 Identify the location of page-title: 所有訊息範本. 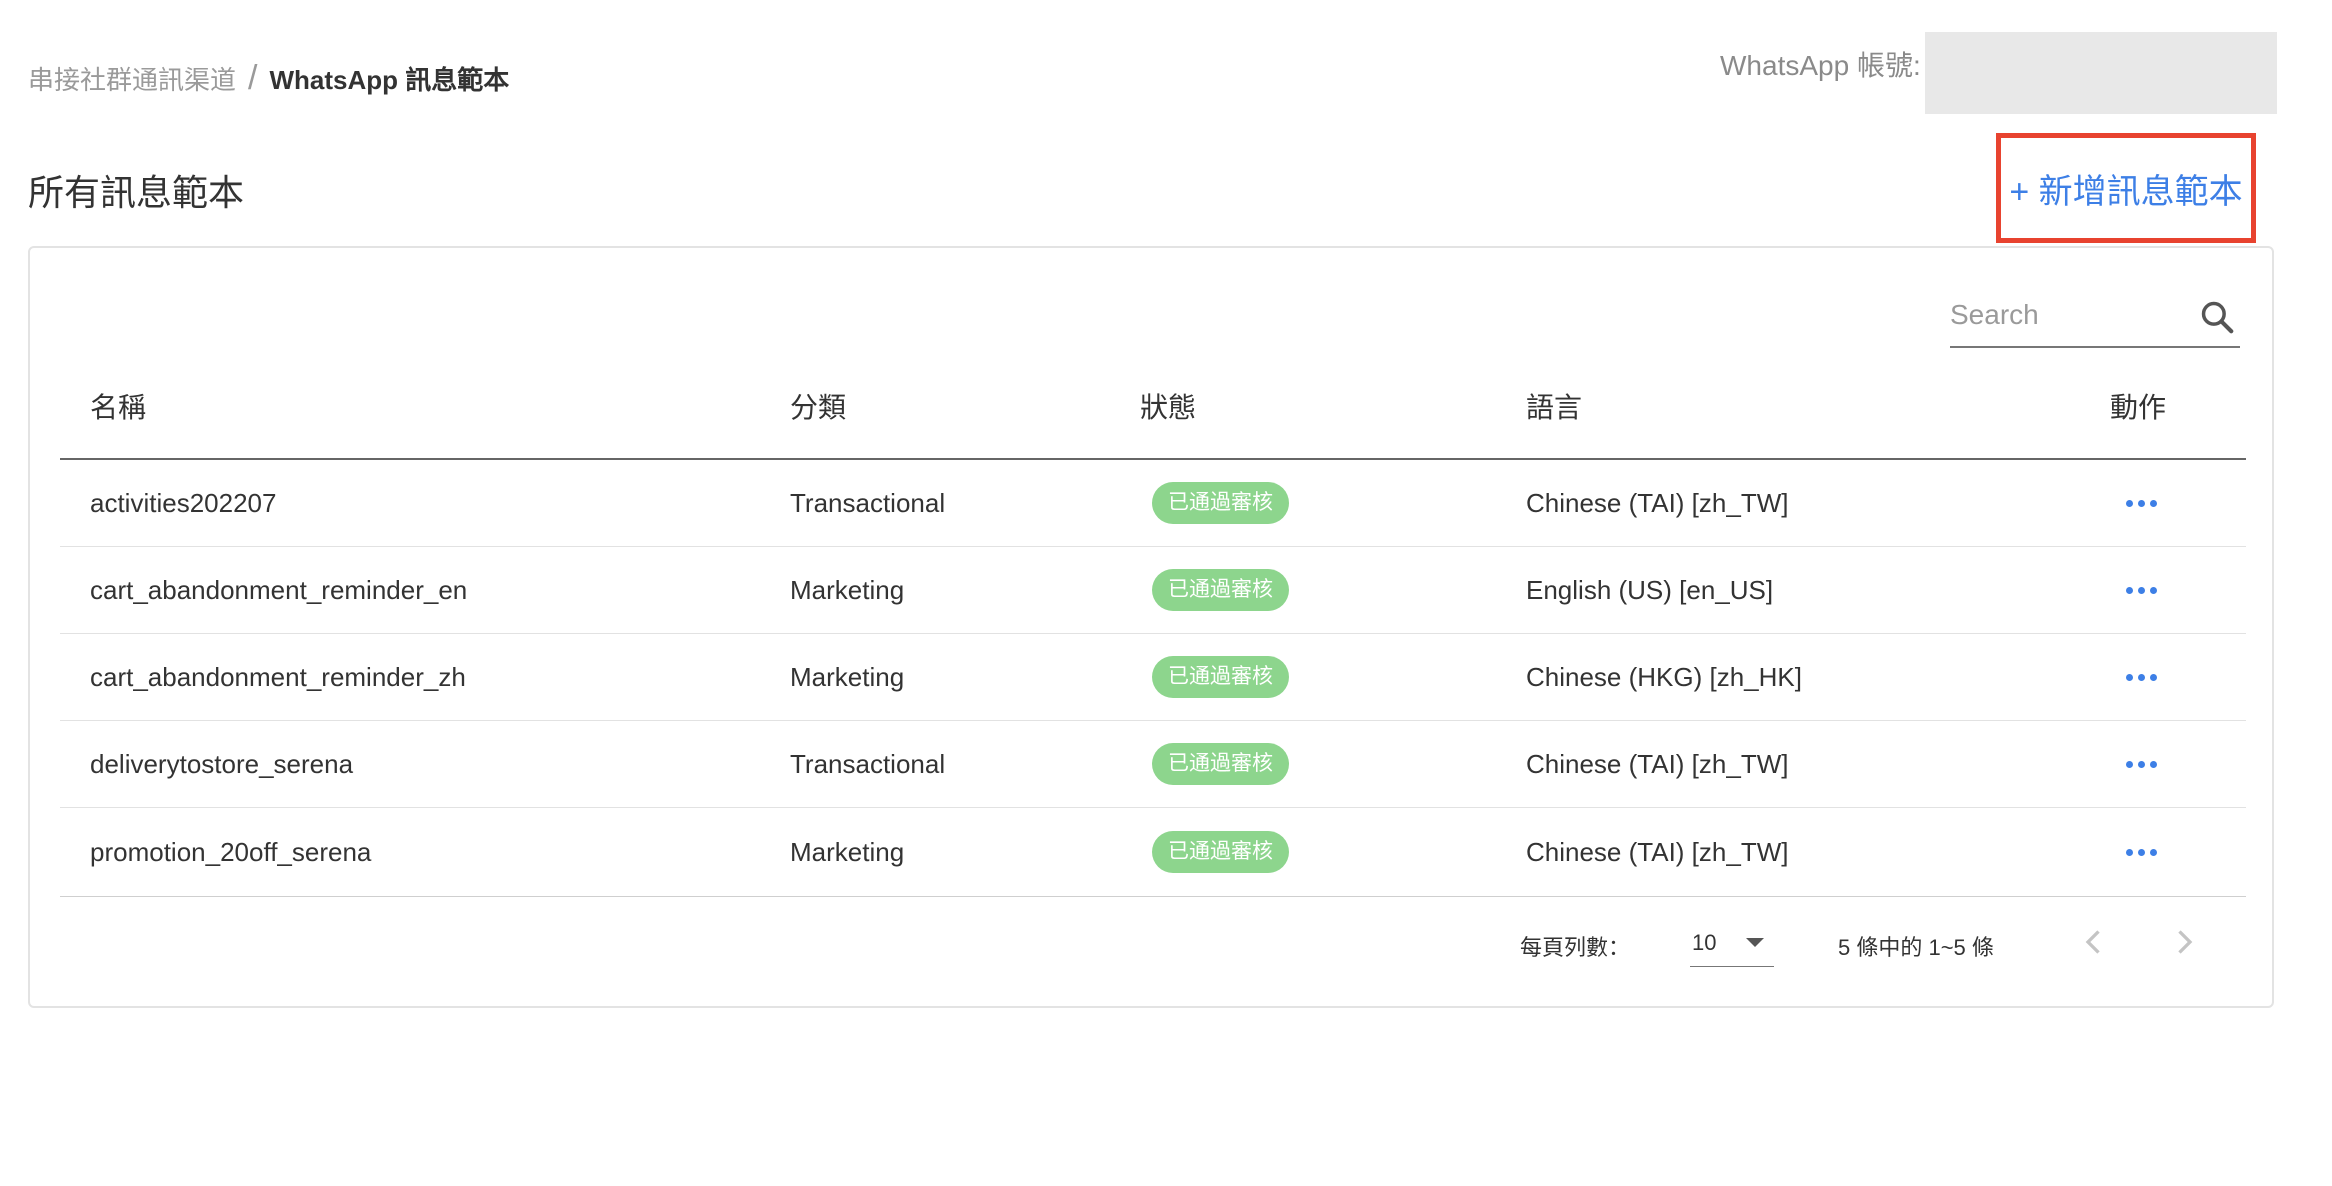
(136, 192).